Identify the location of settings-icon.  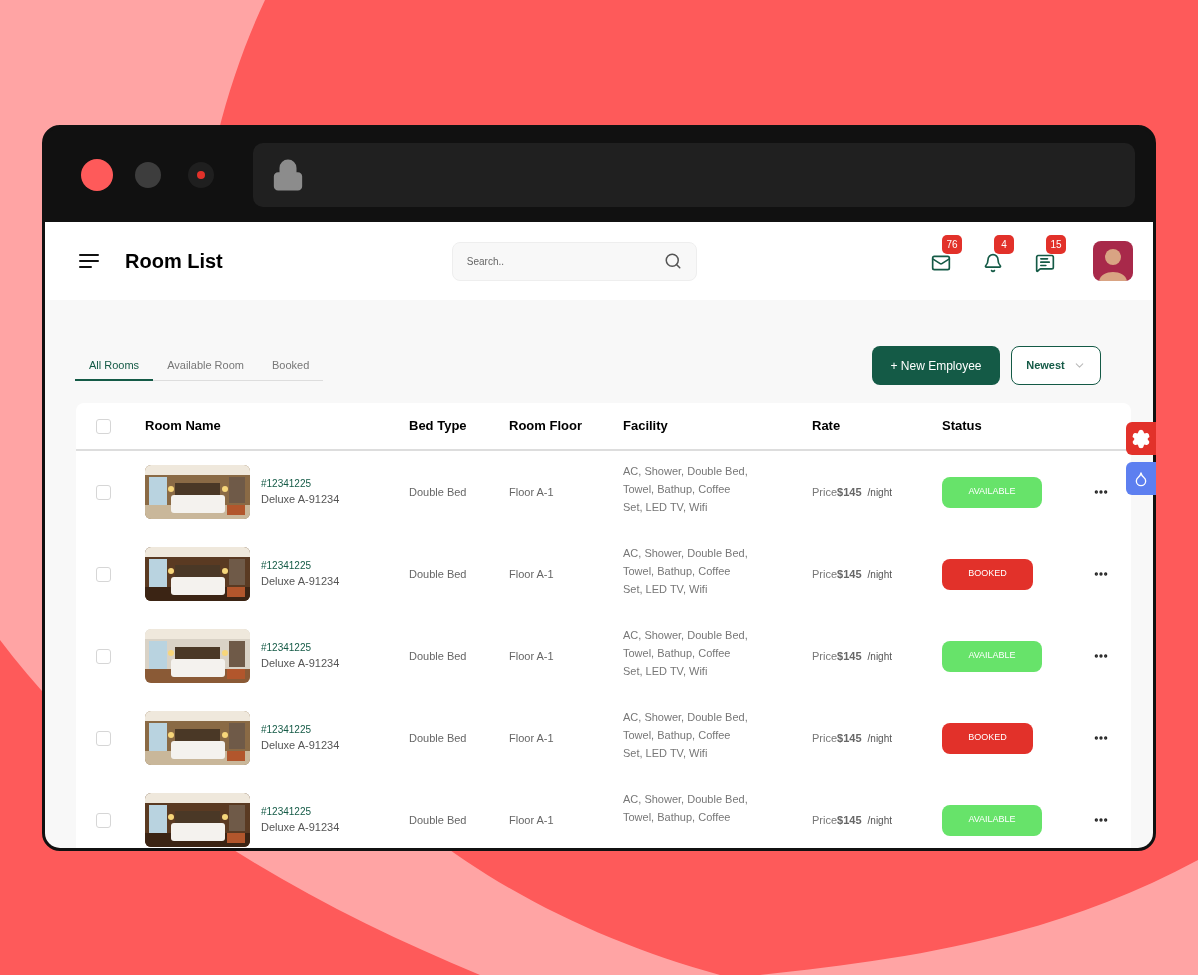
(1141, 438).